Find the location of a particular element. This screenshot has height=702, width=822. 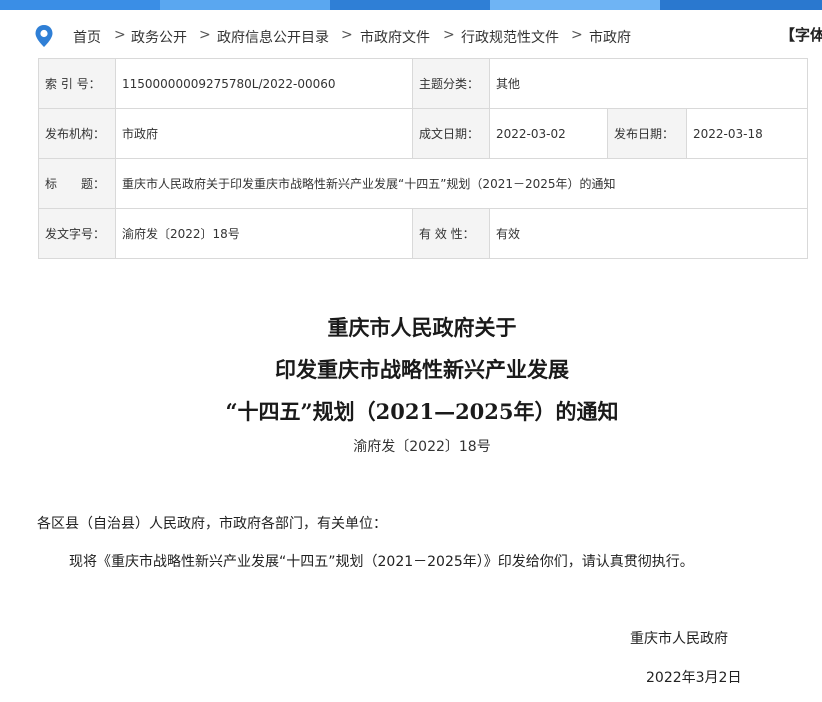

document-title-line: “十四五”规划（2021—2025年）的通知 is located at coordinates (422, 411).